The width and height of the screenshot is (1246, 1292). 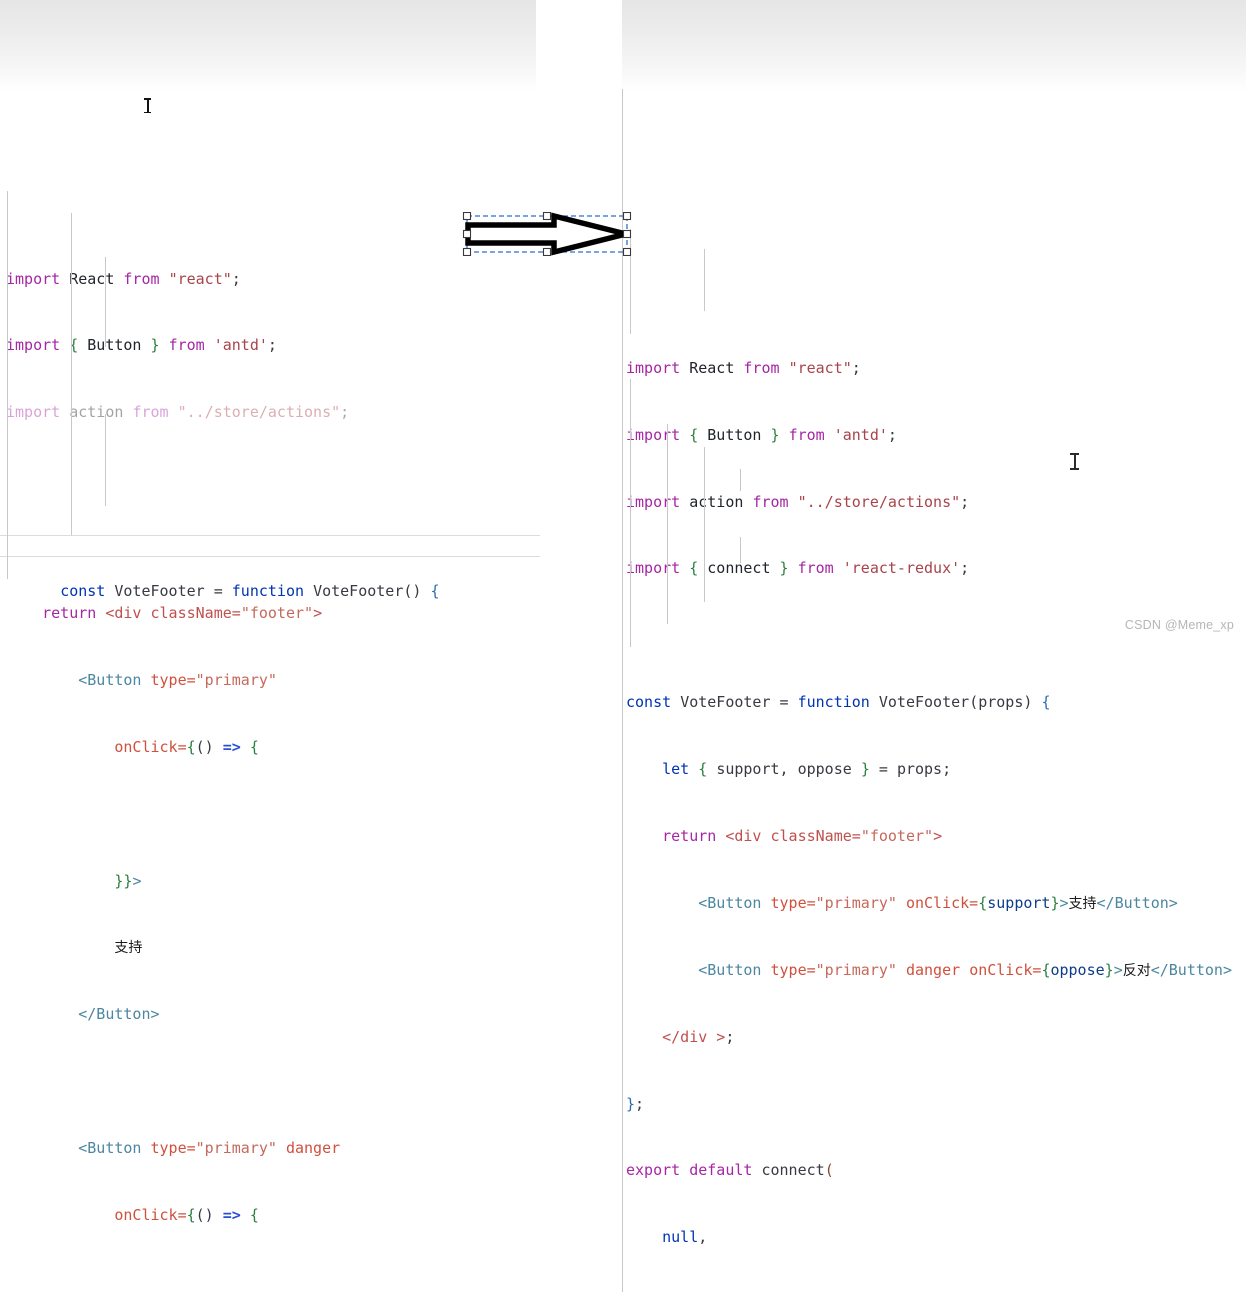 What do you see at coordinates (147, 105) in the screenshot?
I see `text-cursor-icon` at bounding box center [147, 105].